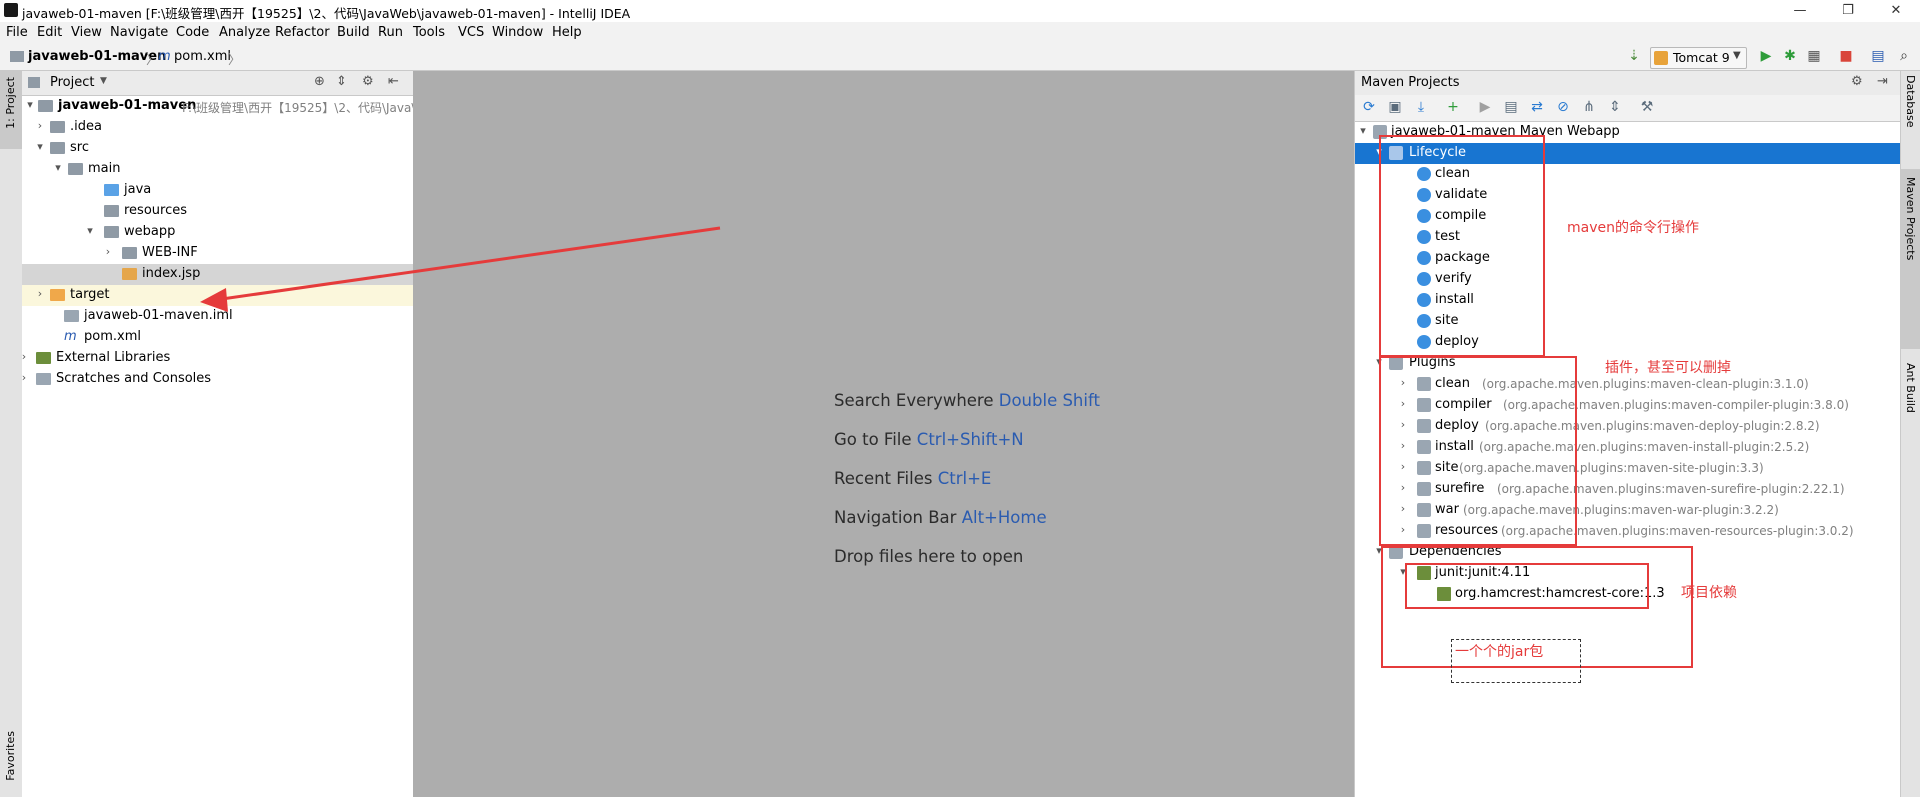 Image resolution: width=1920 pixels, height=797 pixels. Describe the element at coordinates (1647, 107) in the screenshot. I see `settings-icon: ⚒` at that location.